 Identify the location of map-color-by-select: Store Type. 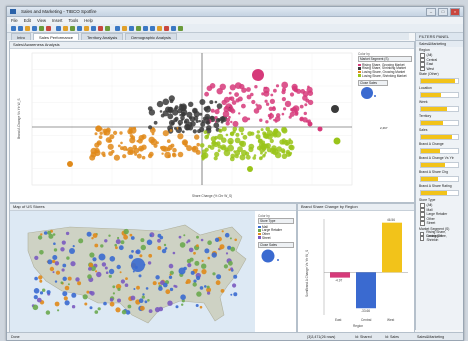
(276, 221).